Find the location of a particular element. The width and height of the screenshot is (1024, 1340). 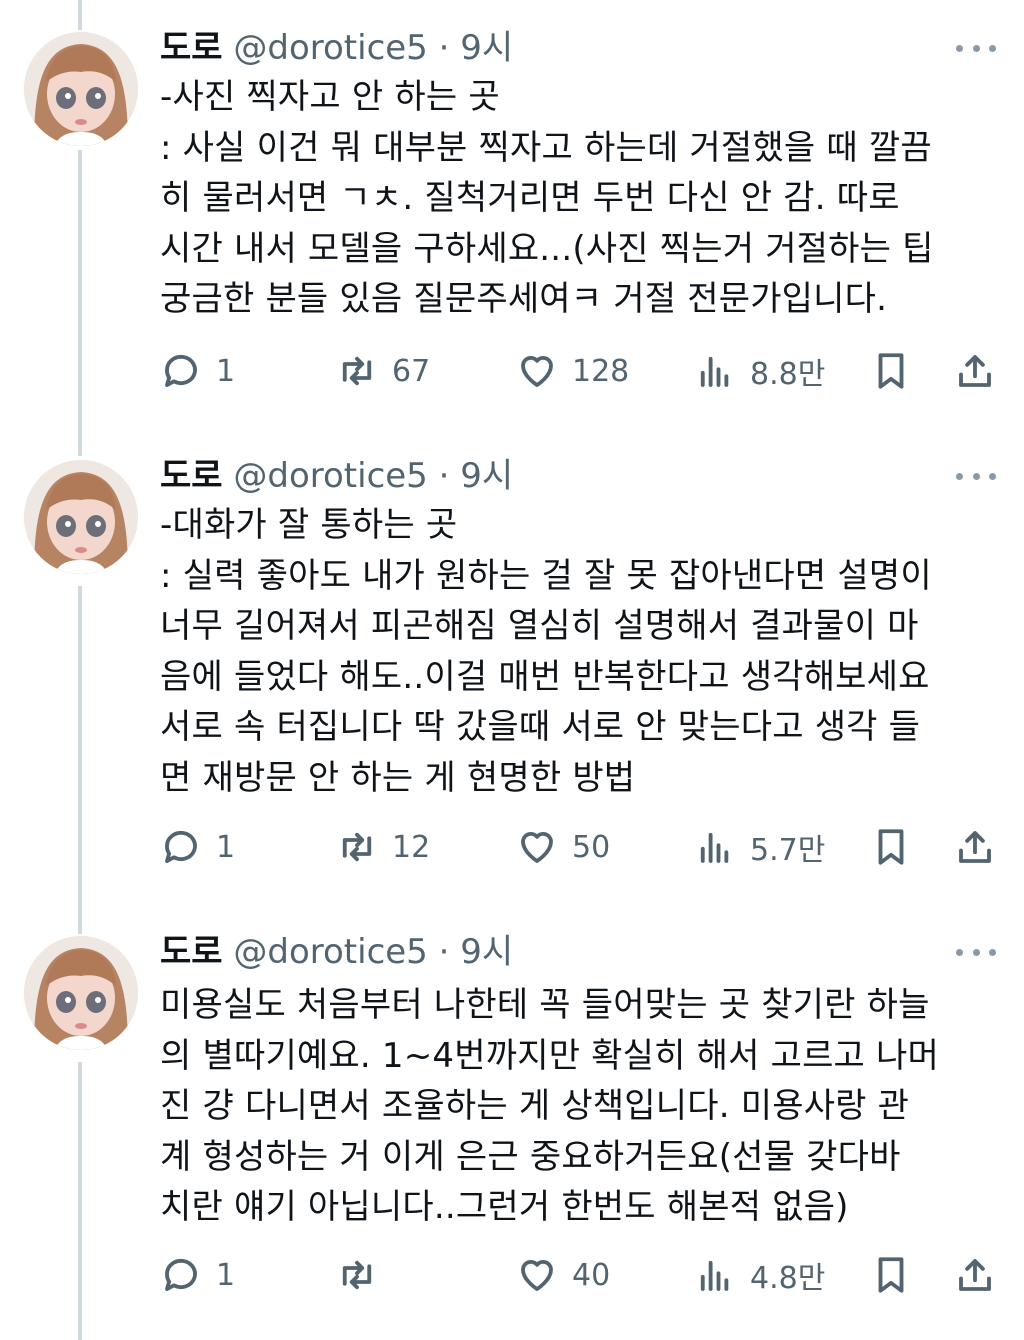

retweet-count: 12 is located at coordinates (411, 847).